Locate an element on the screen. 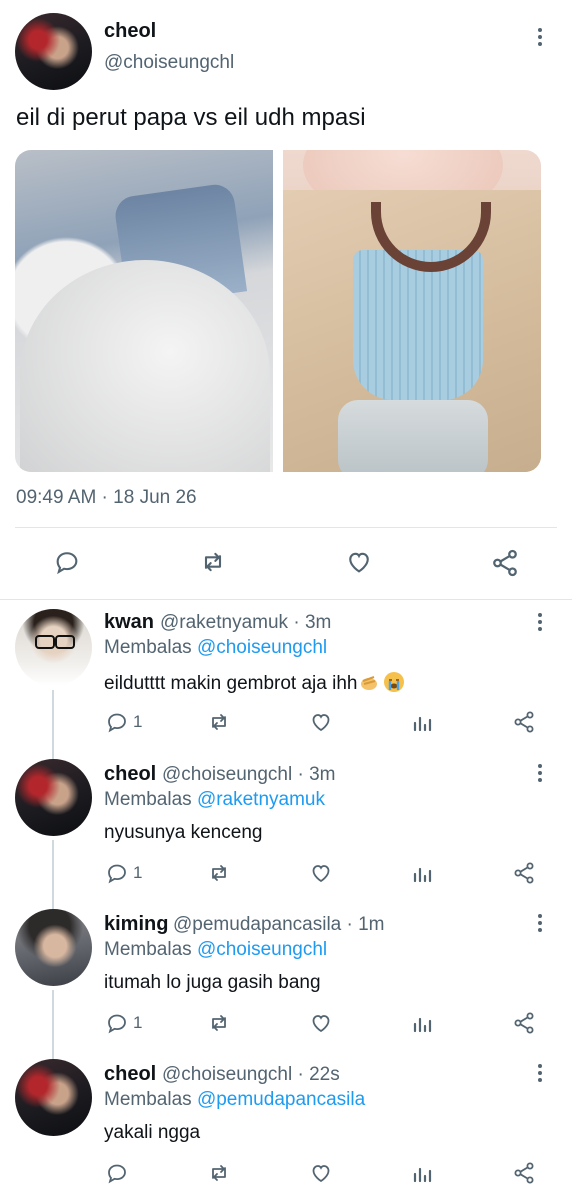  tweet-timestamp: 09:49 AM · 18 Jun 26 is located at coordinates (106, 498).